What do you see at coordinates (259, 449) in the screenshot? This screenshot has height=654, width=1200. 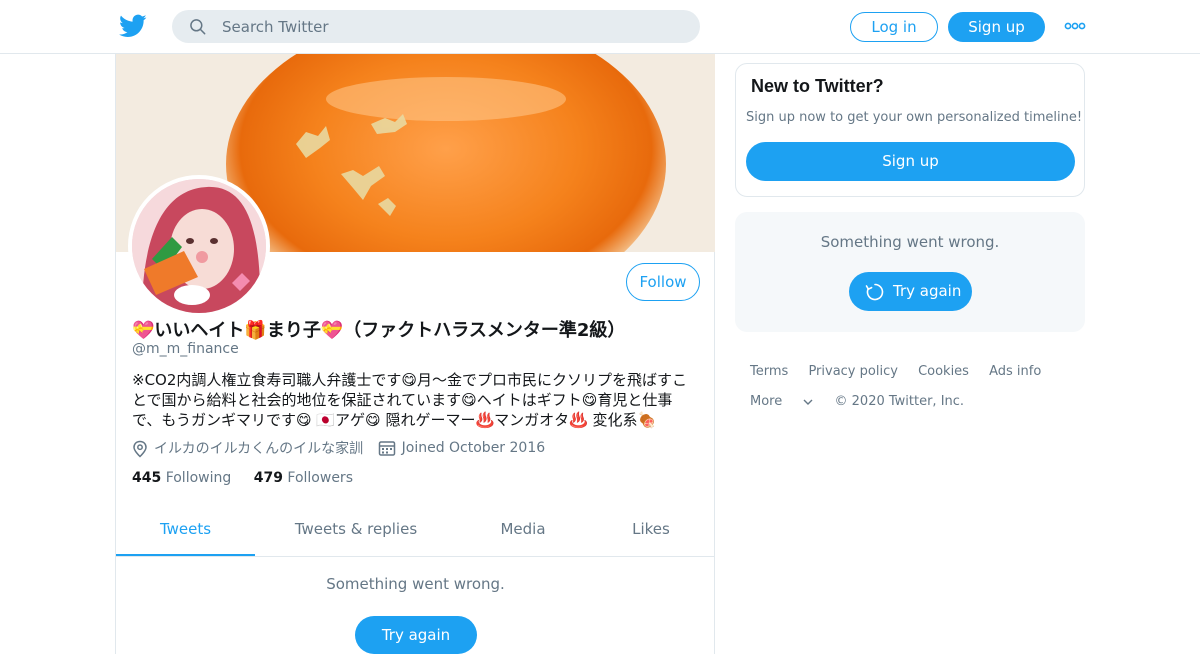 I see `location-text: イルカのイルカくんのイルな家訓` at bounding box center [259, 449].